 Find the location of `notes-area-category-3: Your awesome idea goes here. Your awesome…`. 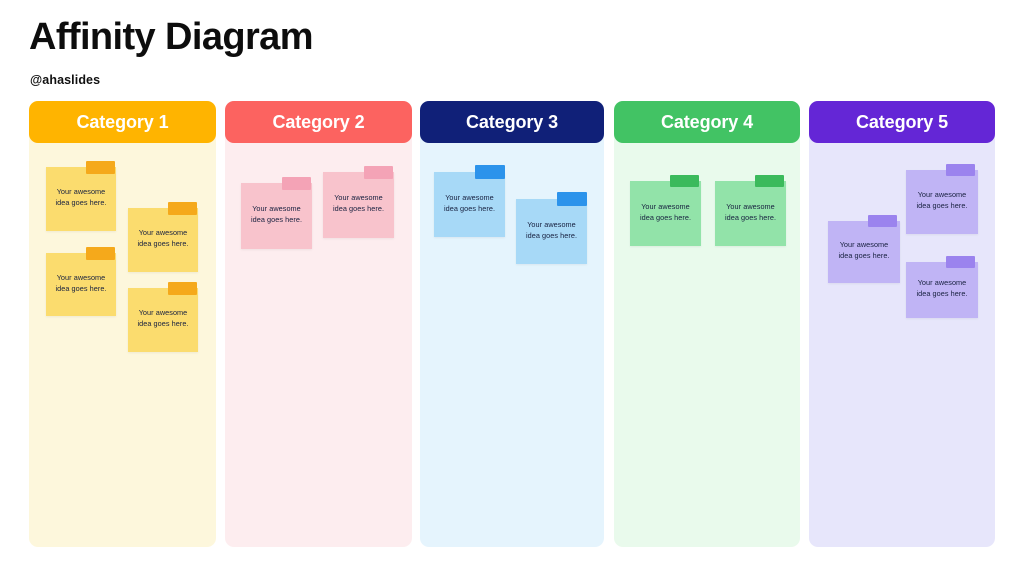

notes-area-category-3: Your awesome idea goes here. Your awesome… is located at coordinates (512, 324).